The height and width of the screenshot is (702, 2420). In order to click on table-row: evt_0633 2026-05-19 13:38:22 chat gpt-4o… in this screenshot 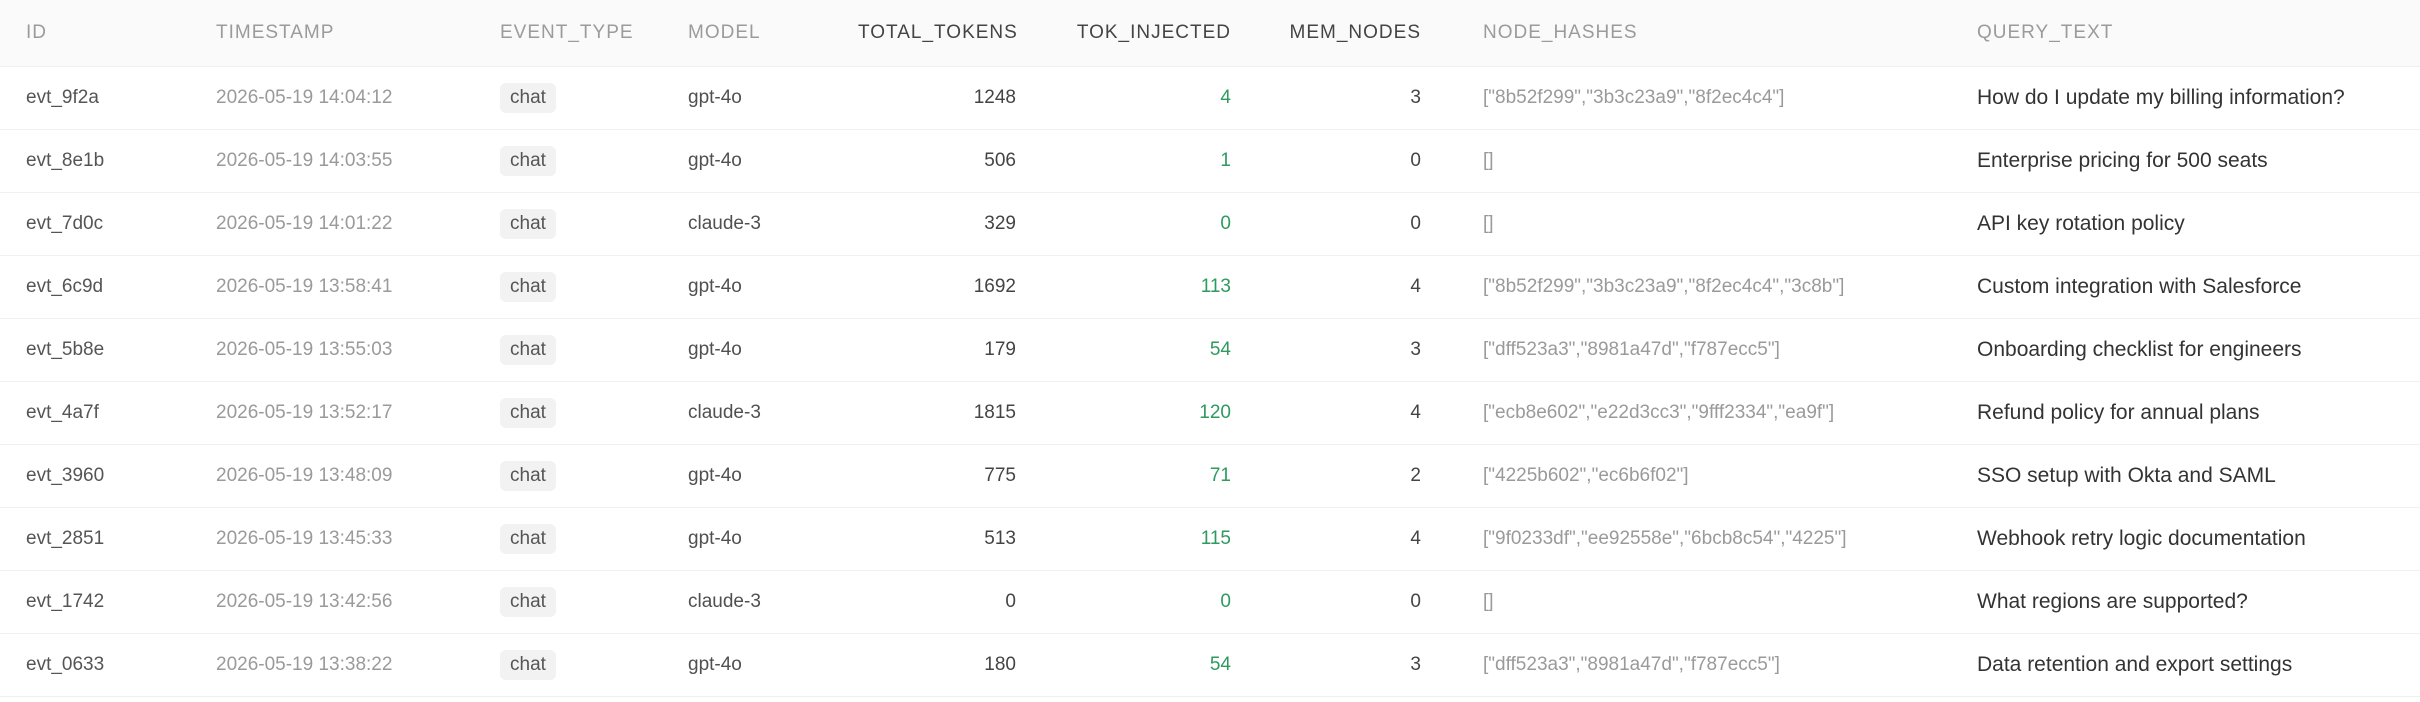, I will do `click(1210, 664)`.